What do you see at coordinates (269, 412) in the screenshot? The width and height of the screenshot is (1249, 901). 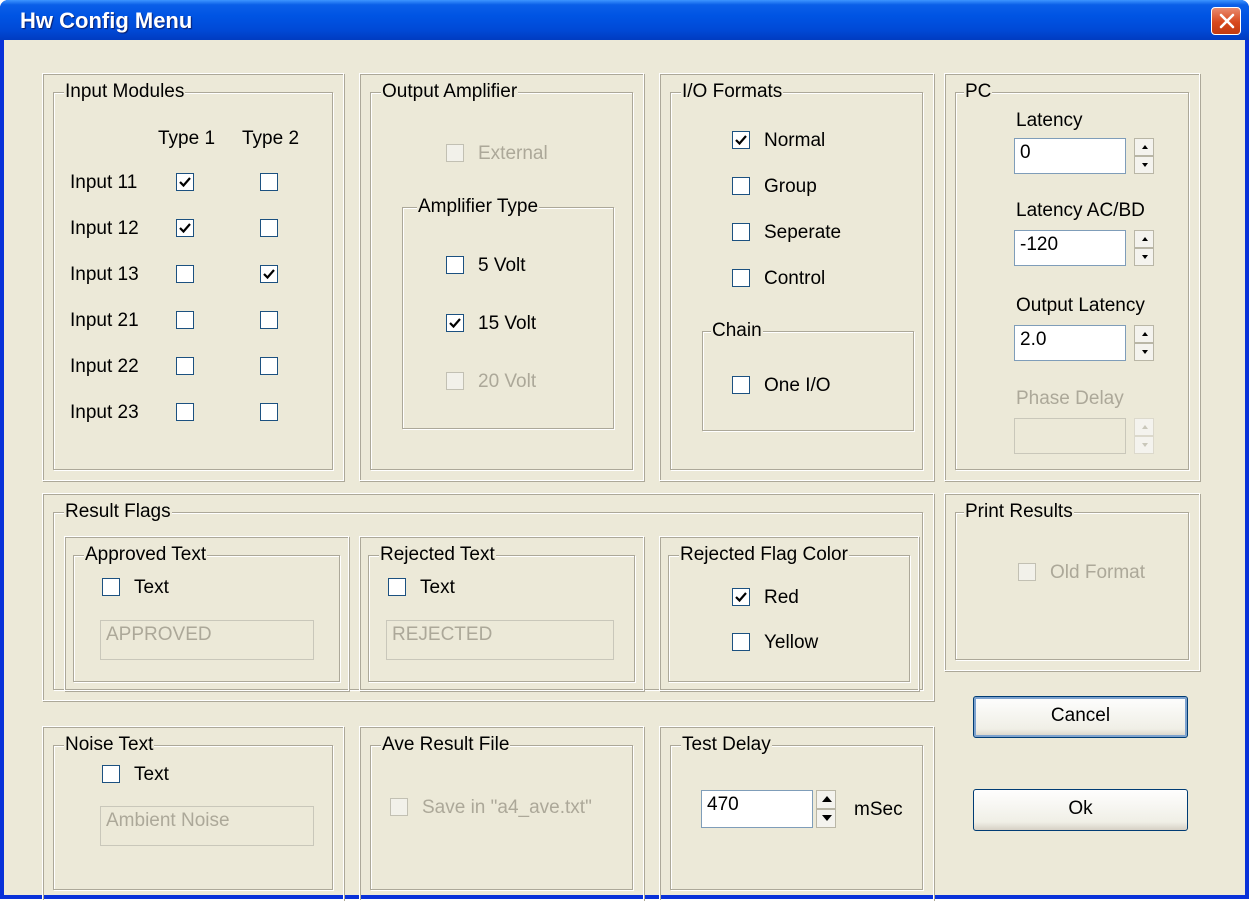 I see `input-23-type2-checkbox` at bounding box center [269, 412].